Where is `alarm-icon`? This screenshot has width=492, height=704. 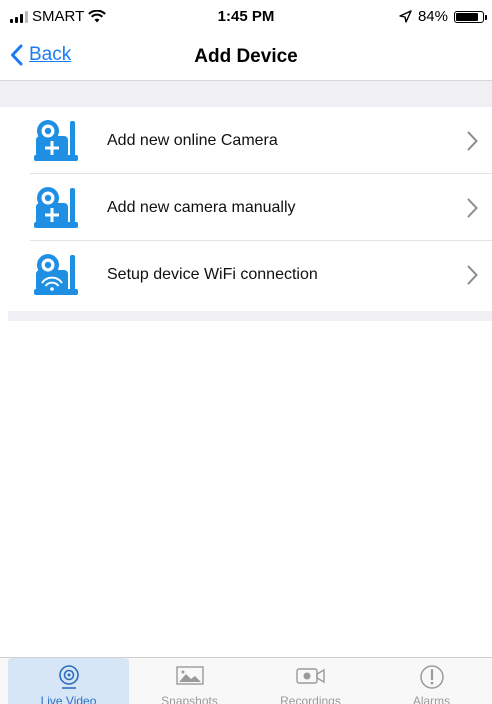
alarm-icon is located at coordinates (431, 677).